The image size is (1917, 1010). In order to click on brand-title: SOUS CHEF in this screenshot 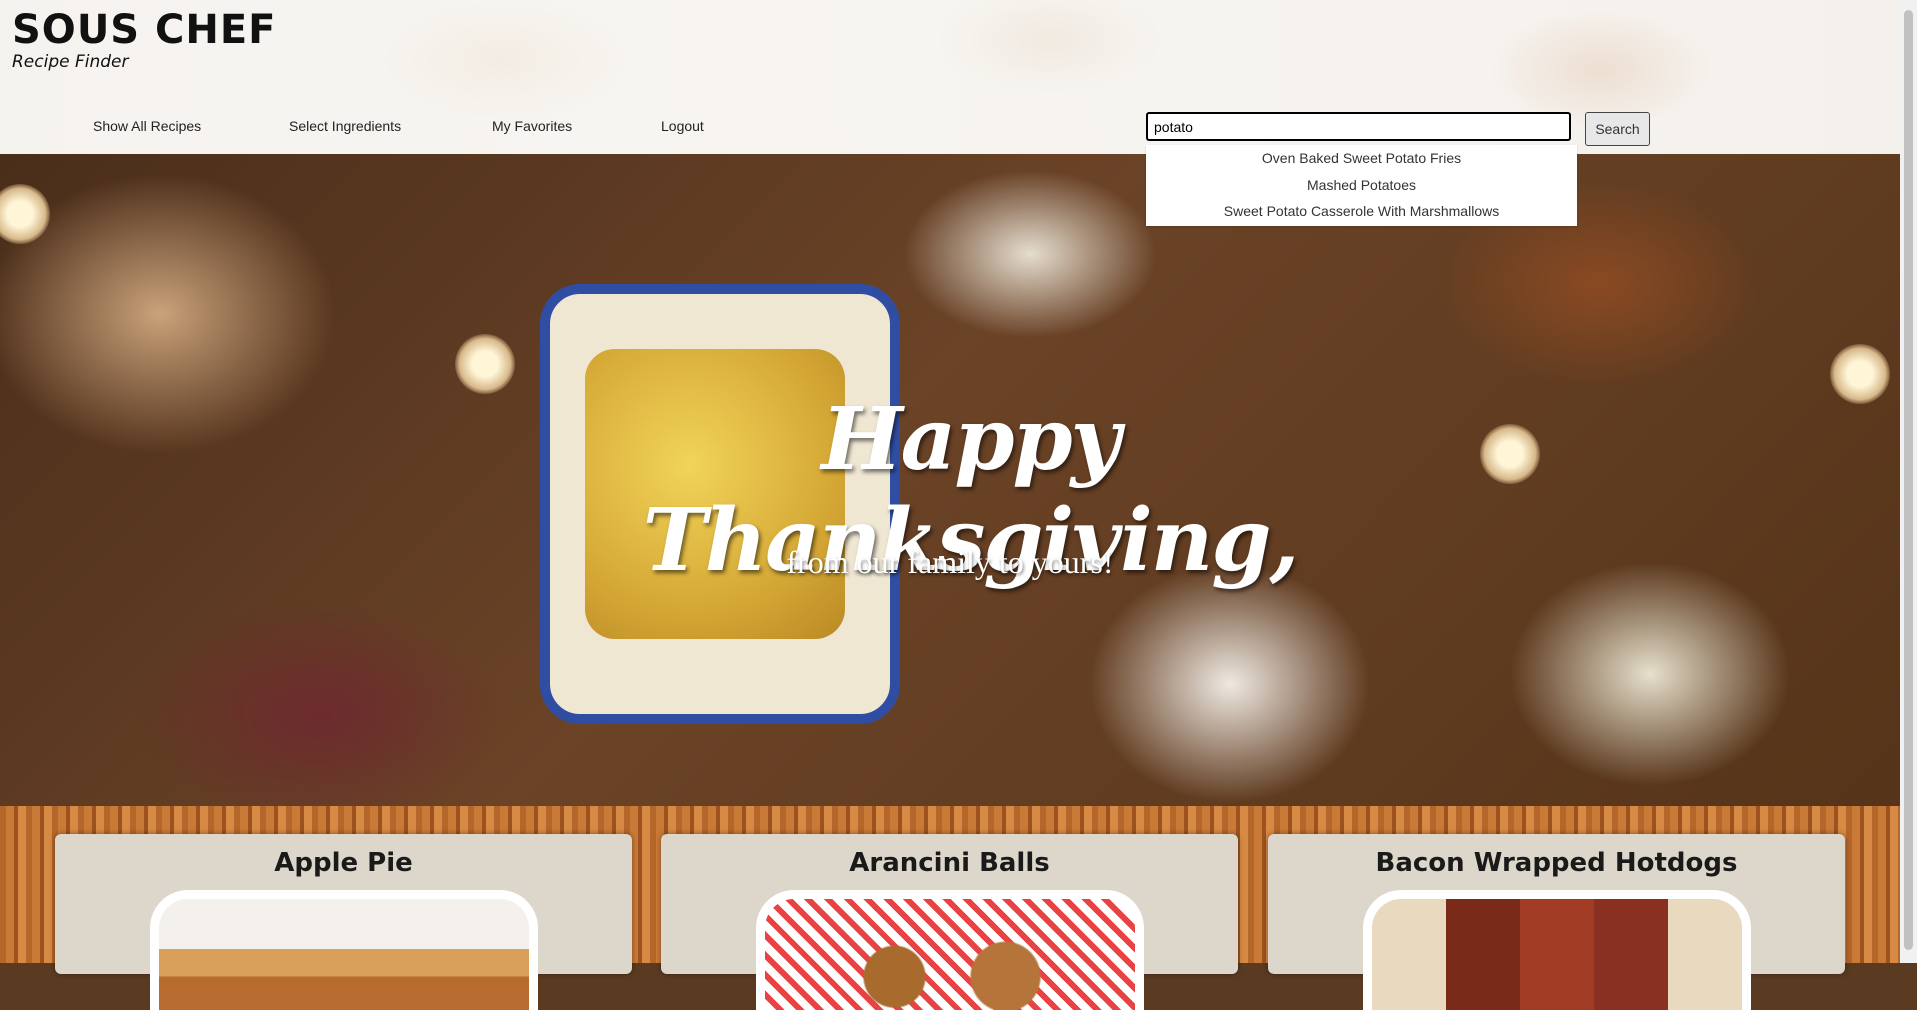, I will do `click(144, 30)`.